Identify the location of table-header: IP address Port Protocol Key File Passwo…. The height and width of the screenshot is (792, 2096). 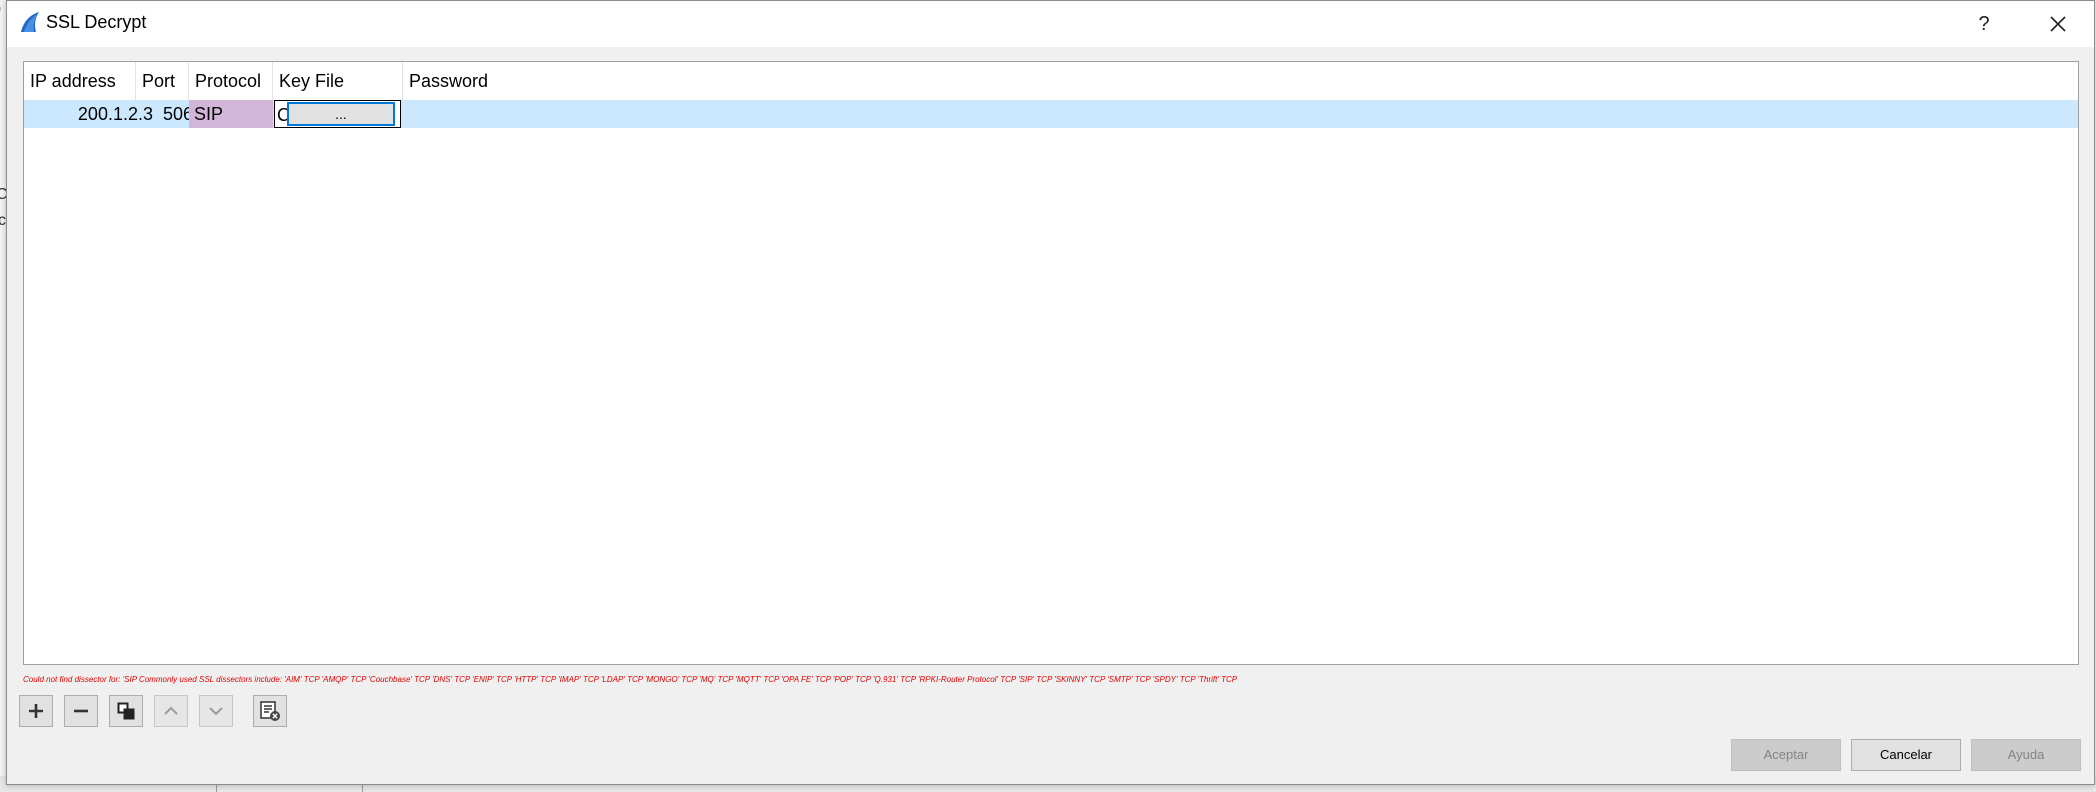
(1051, 81).